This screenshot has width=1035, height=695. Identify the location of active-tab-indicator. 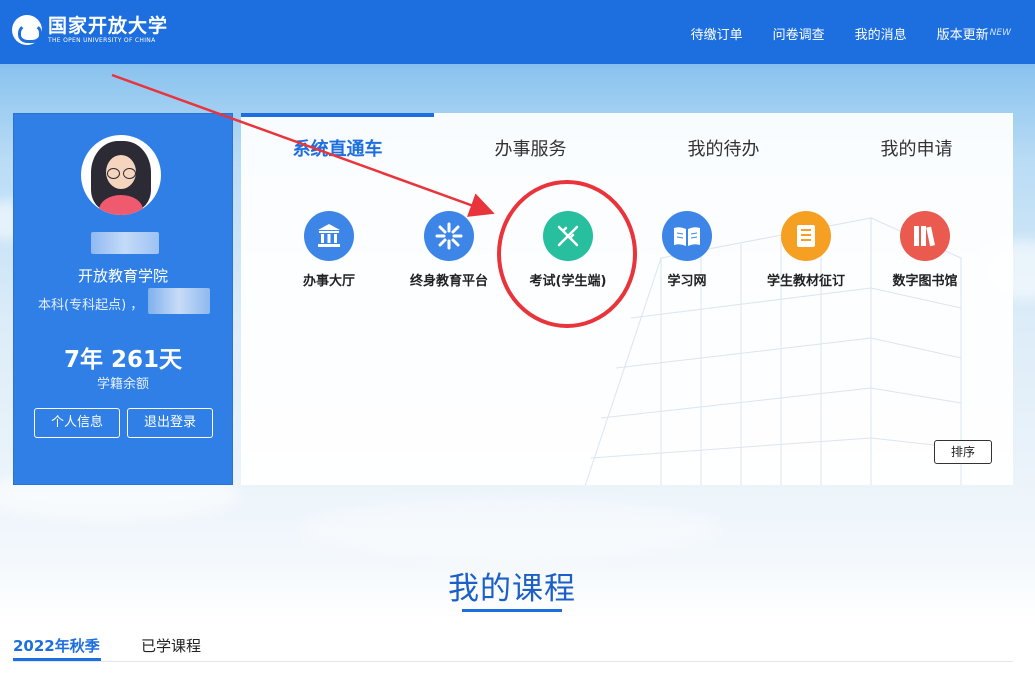
(337, 115).